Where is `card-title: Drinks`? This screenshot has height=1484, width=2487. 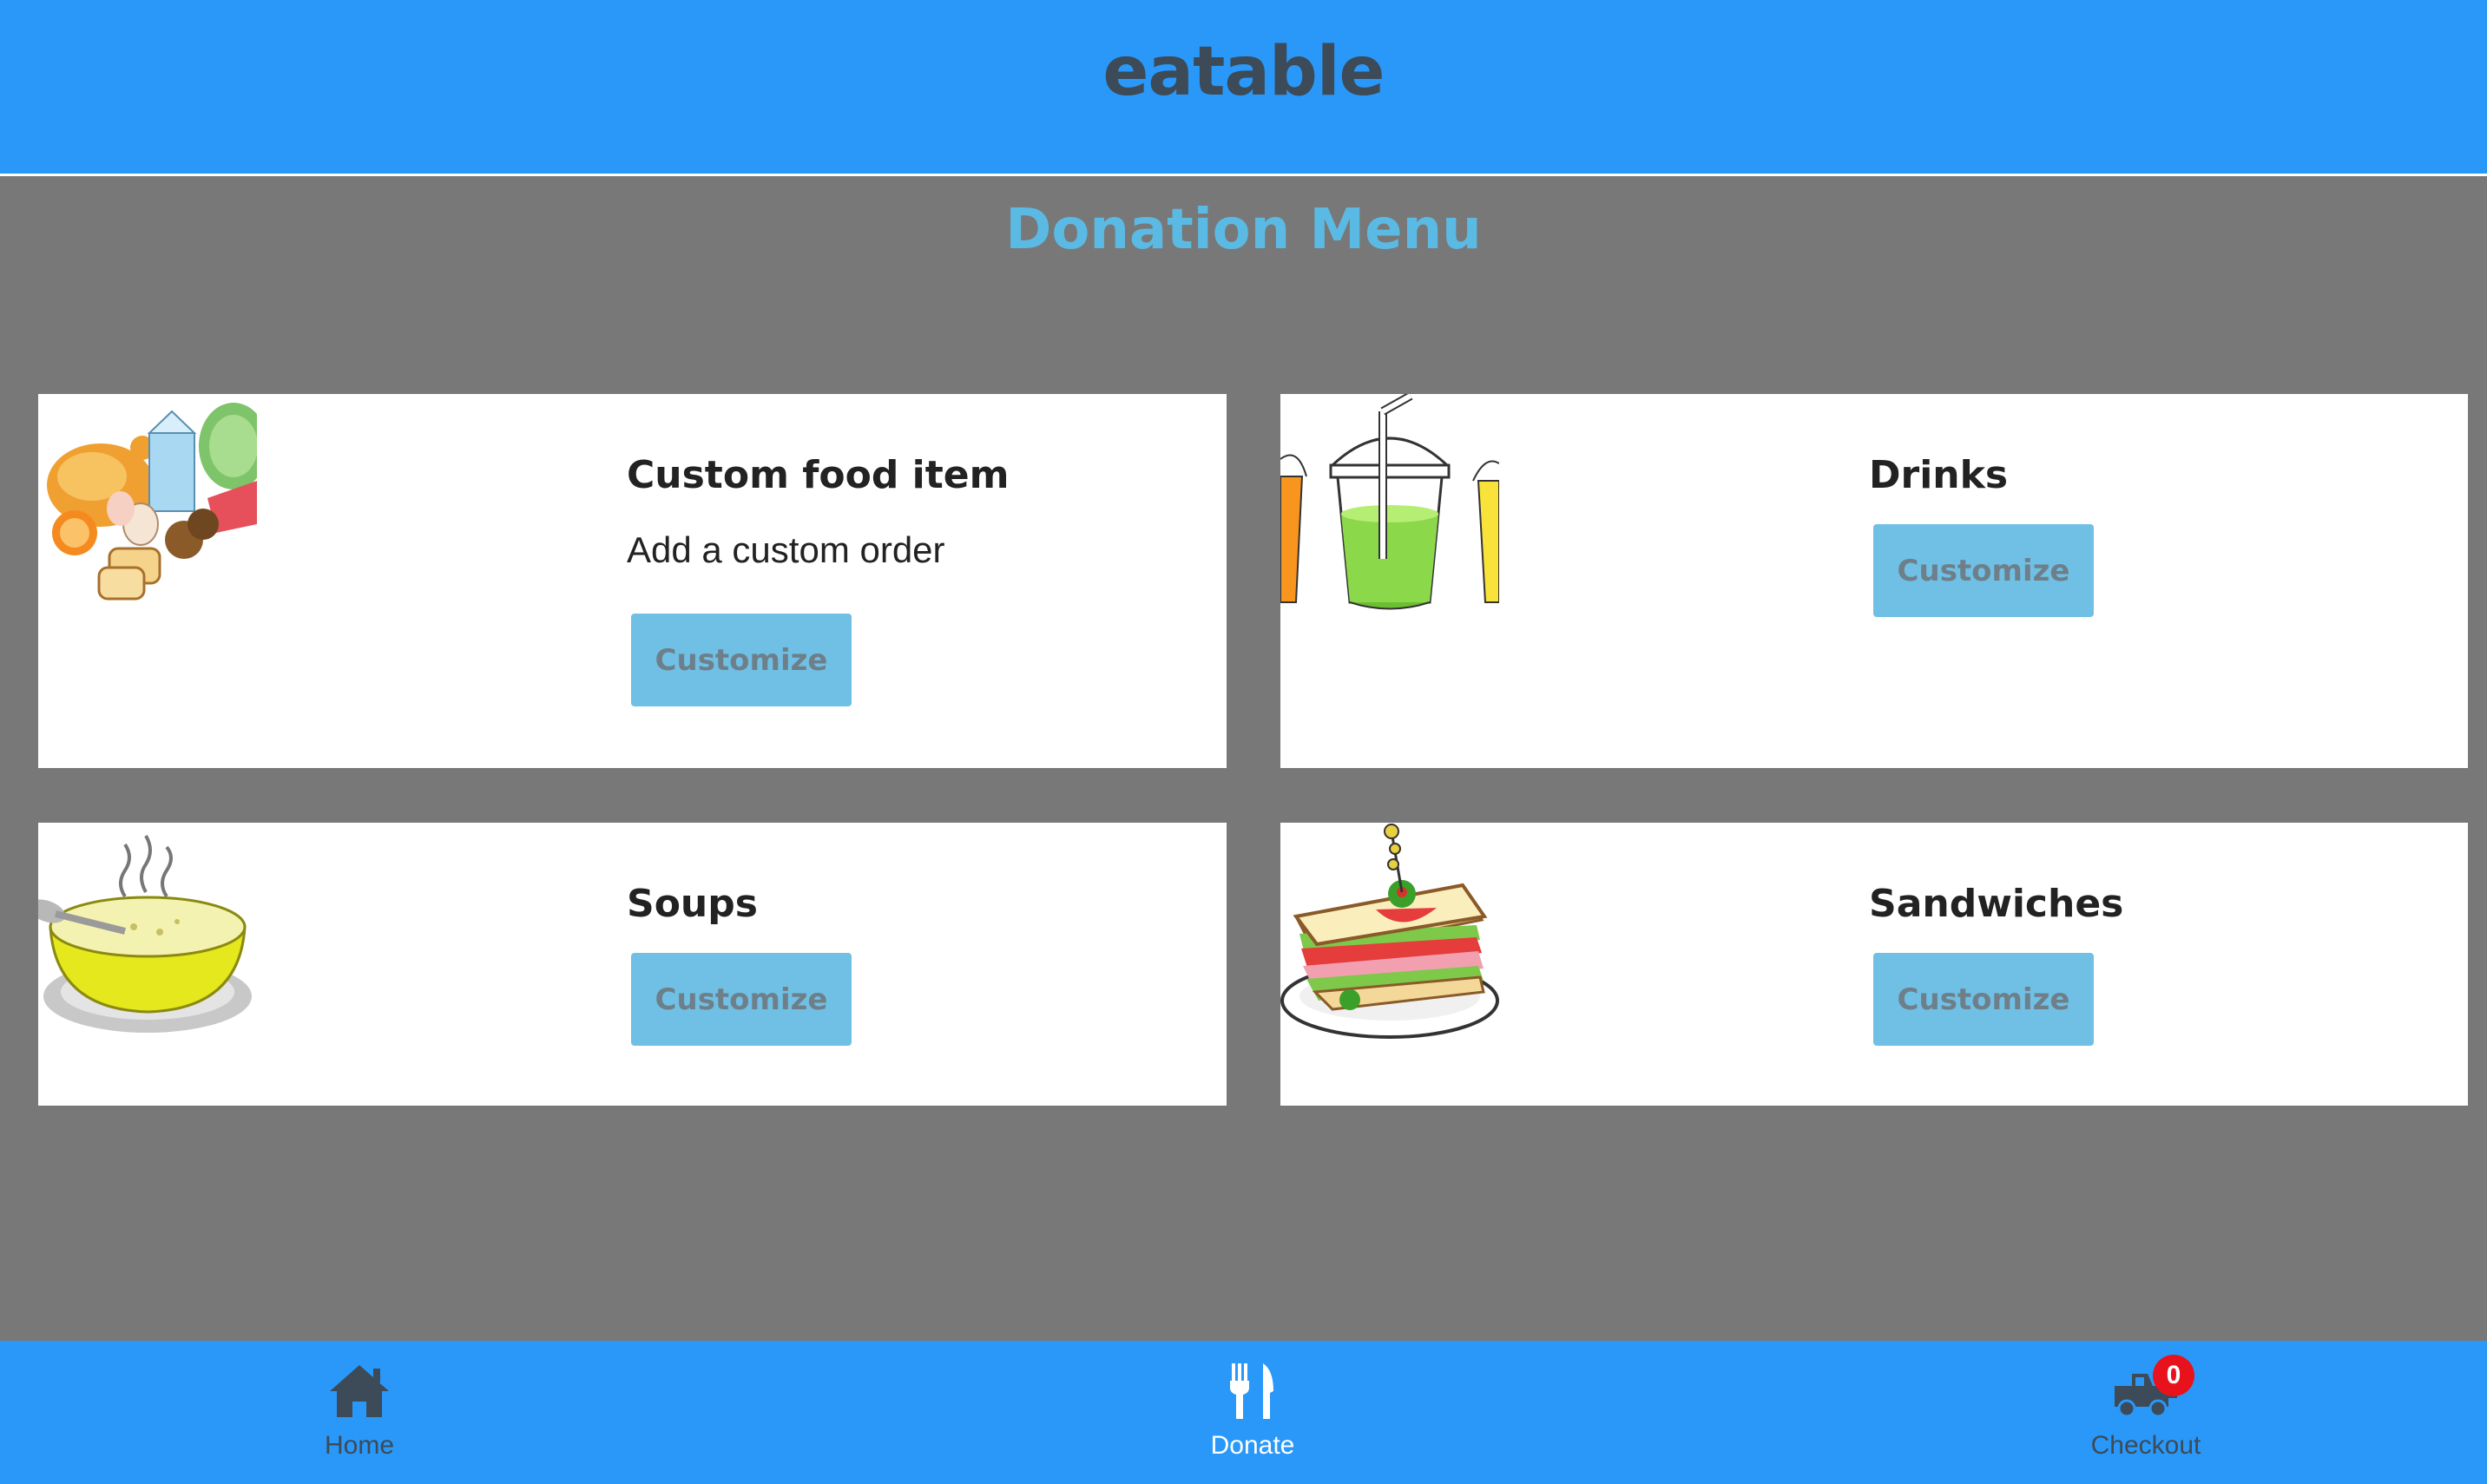
card-title: Drinks is located at coordinates (1939, 475).